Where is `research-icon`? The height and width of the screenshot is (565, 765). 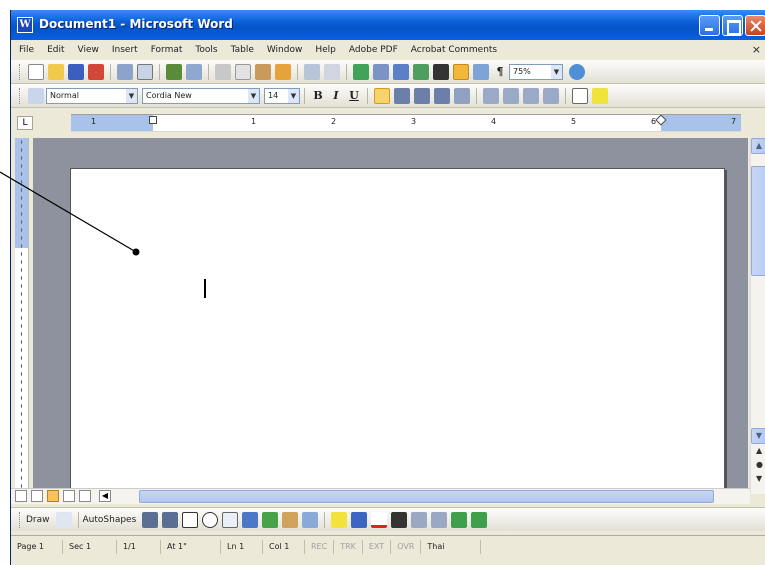 research-icon is located at coordinates (194, 71).